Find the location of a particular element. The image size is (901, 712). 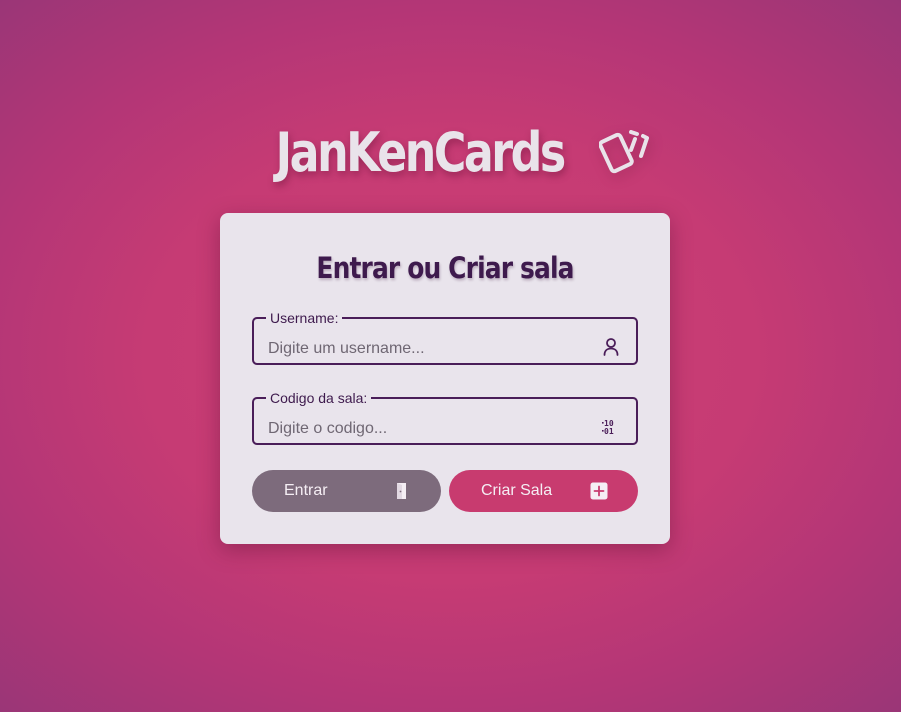

create-room-button-label: Criar Sala is located at coordinates (517, 490).